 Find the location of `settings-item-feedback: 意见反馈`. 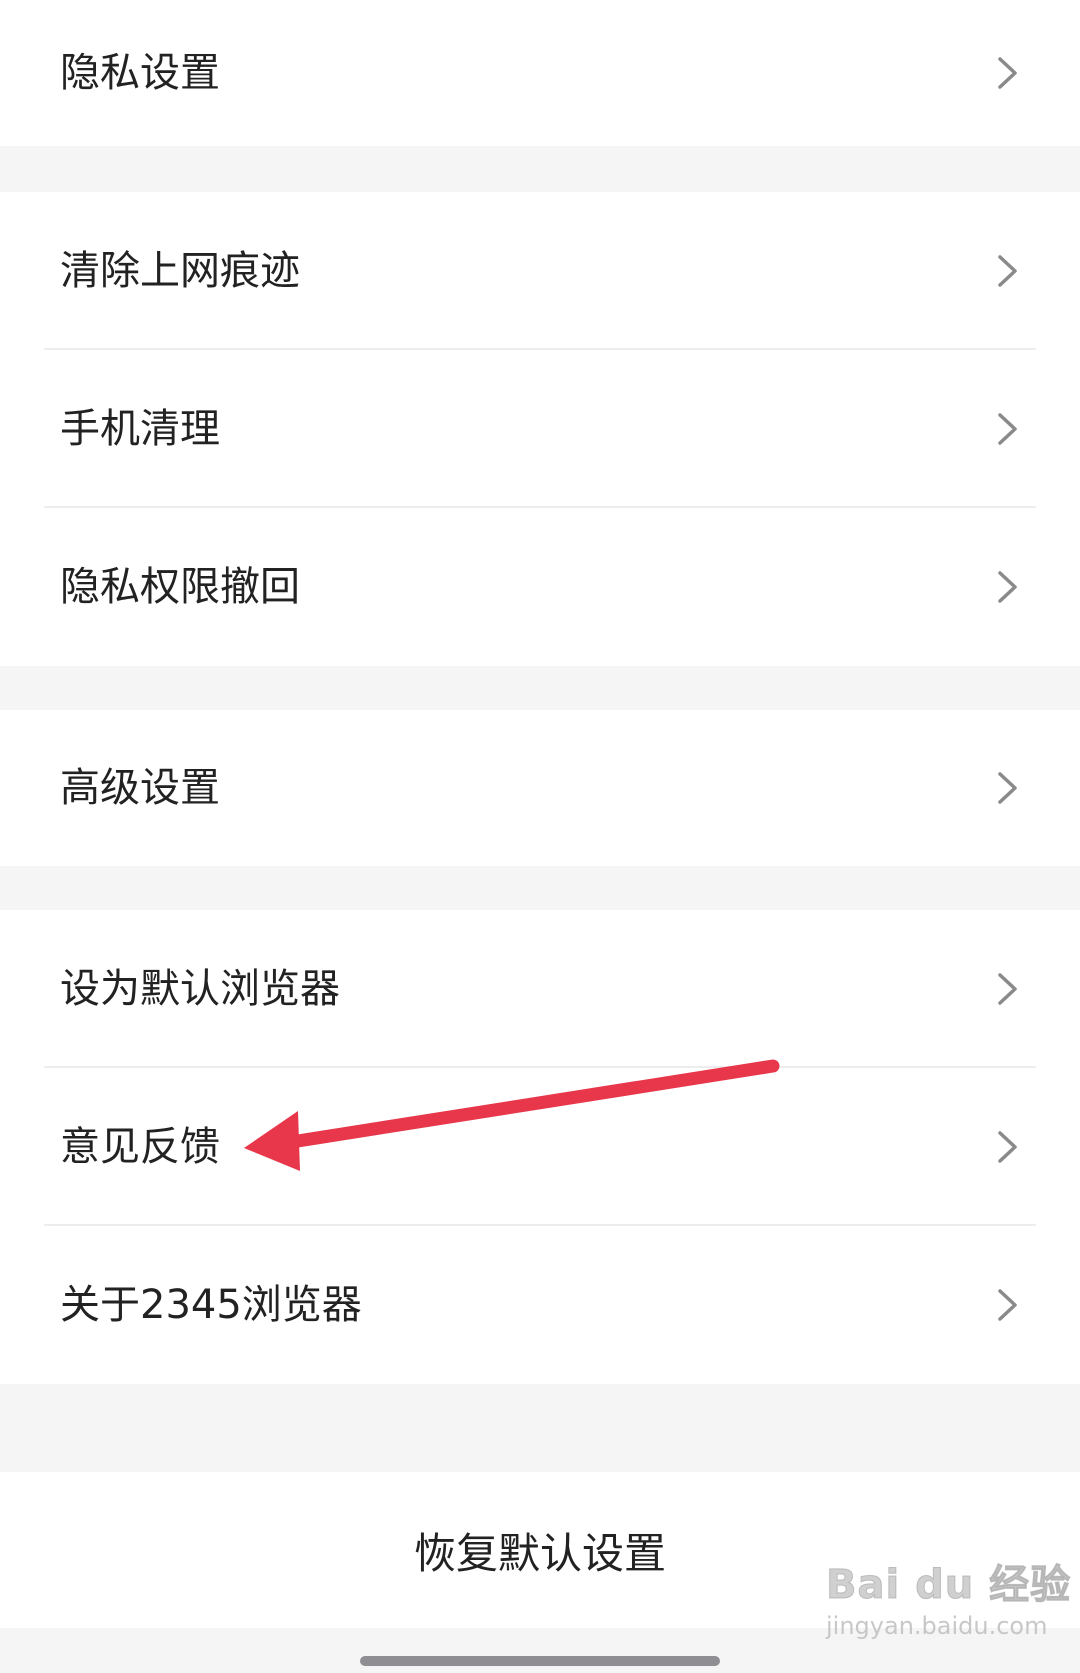

settings-item-feedback: 意见反馈 is located at coordinates (540, 1147).